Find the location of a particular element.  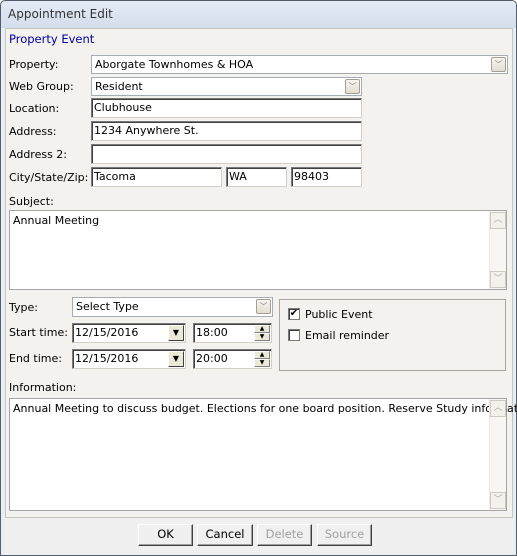

type-label: Type: is located at coordinates (23, 307).